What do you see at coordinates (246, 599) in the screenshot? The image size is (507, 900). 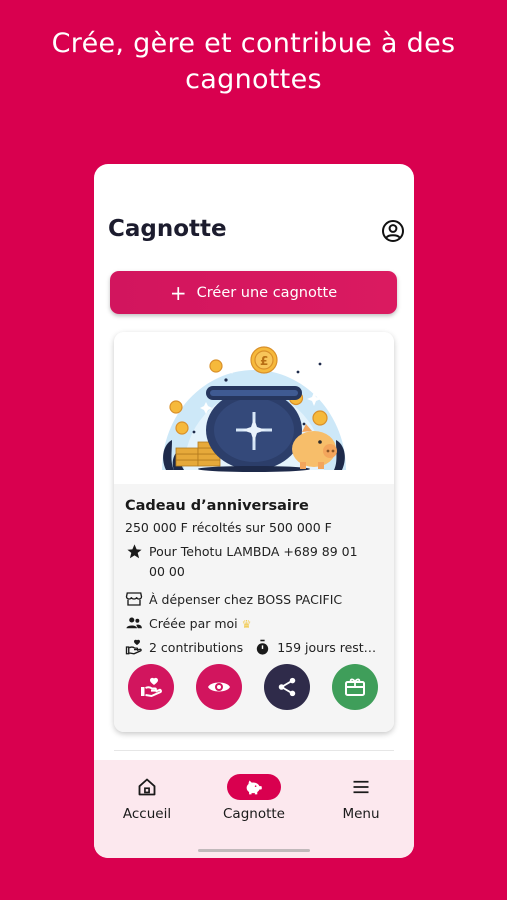 I see `shop-text: À dépenser chez BOSS PACIFIC` at bounding box center [246, 599].